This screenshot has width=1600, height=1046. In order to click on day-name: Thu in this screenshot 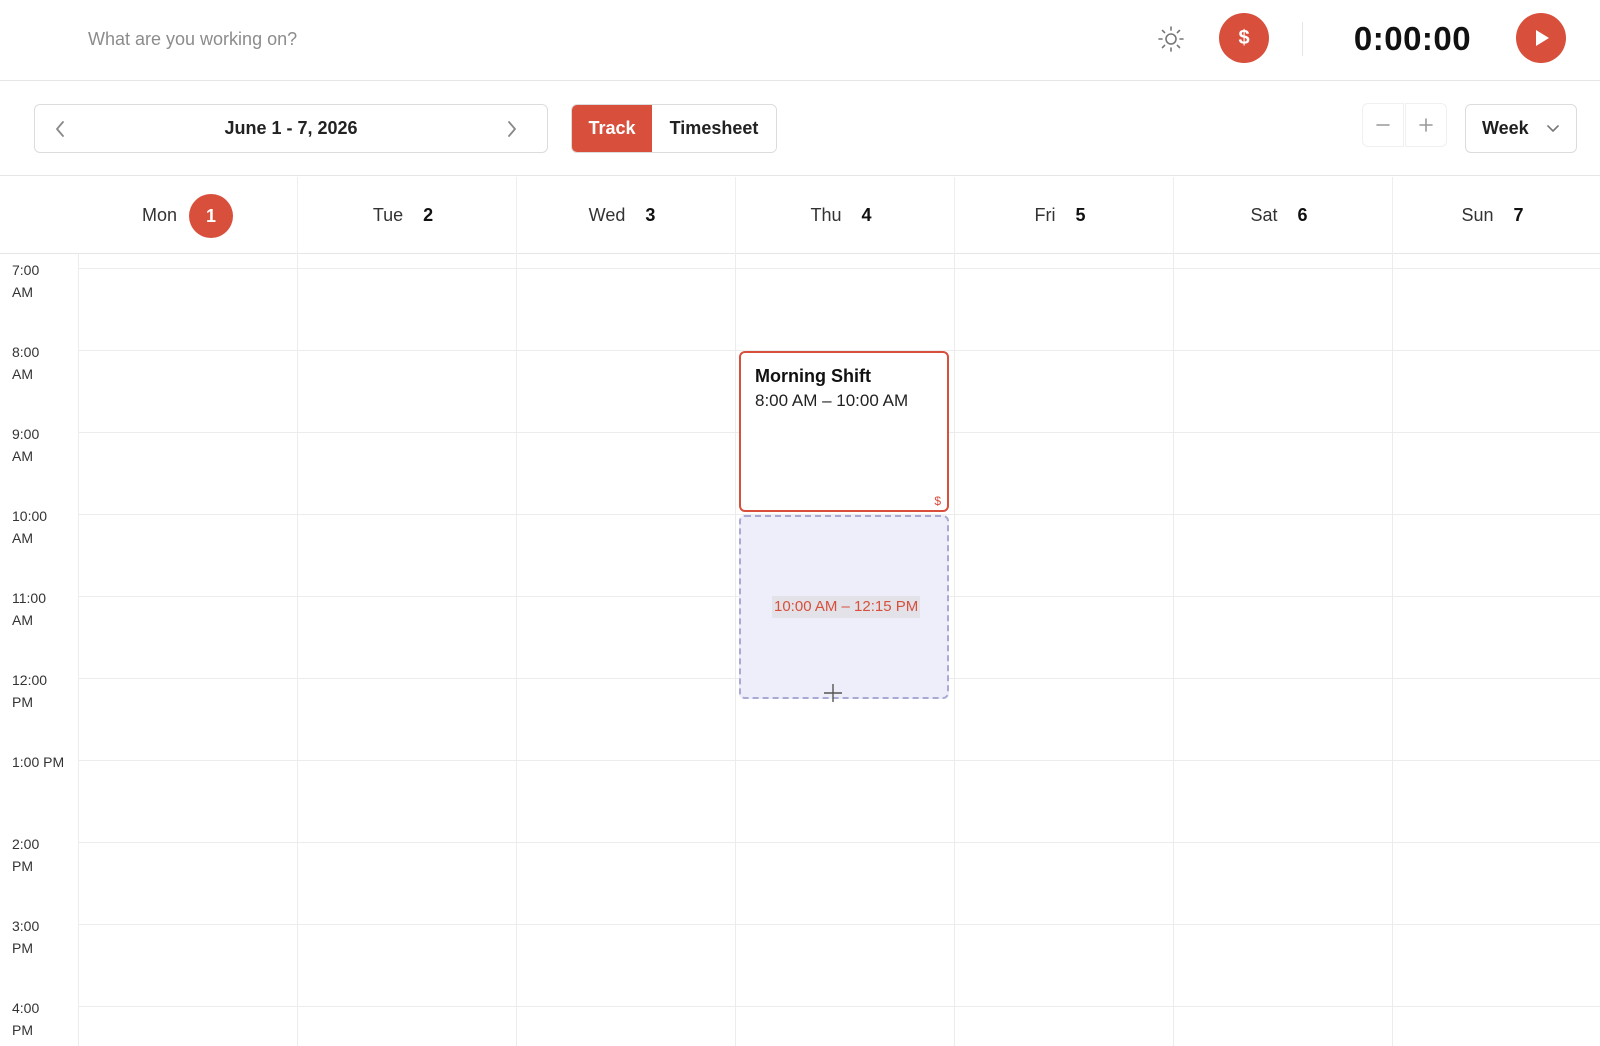, I will do `click(826, 215)`.